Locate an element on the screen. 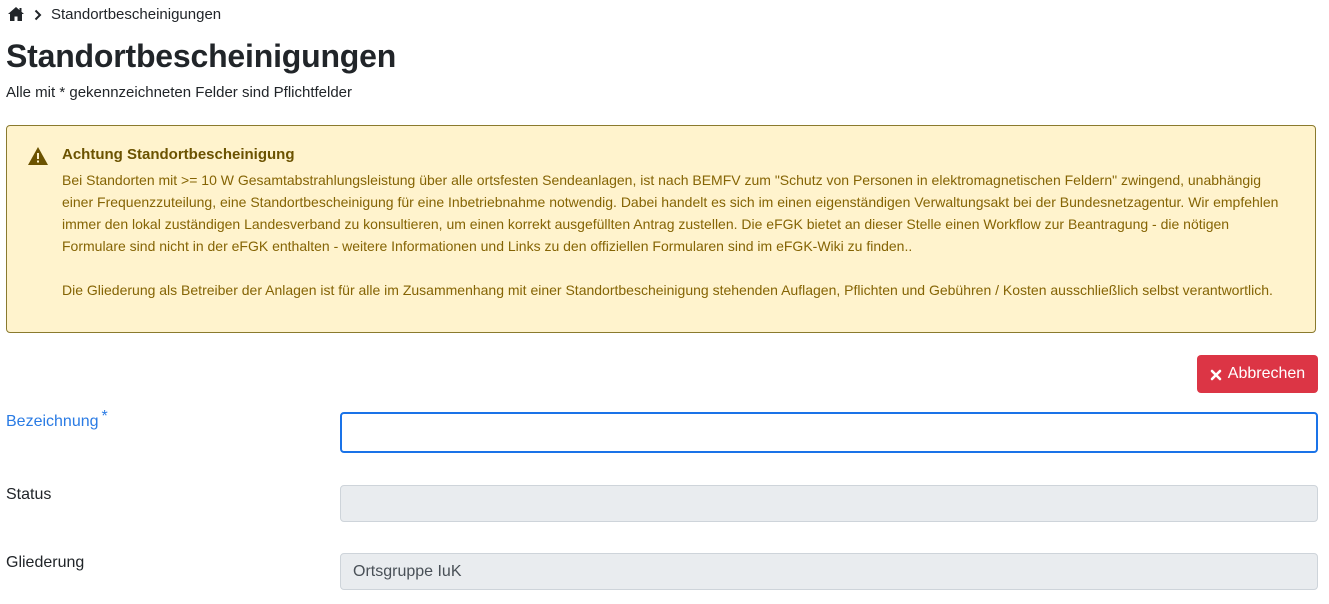 This screenshot has width=1329, height=604. gliederung-label: Gliederung is located at coordinates (45, 562).